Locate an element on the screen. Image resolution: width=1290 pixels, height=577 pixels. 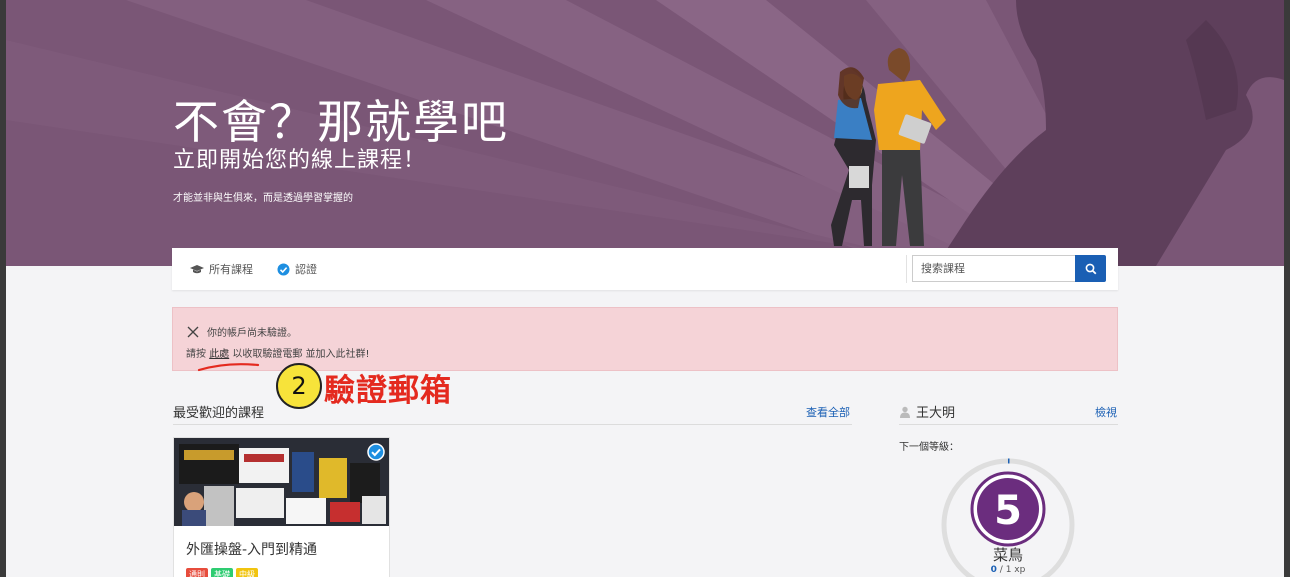
xp-progress: 0 / 1 xp is located at coordinates (1008, 570).